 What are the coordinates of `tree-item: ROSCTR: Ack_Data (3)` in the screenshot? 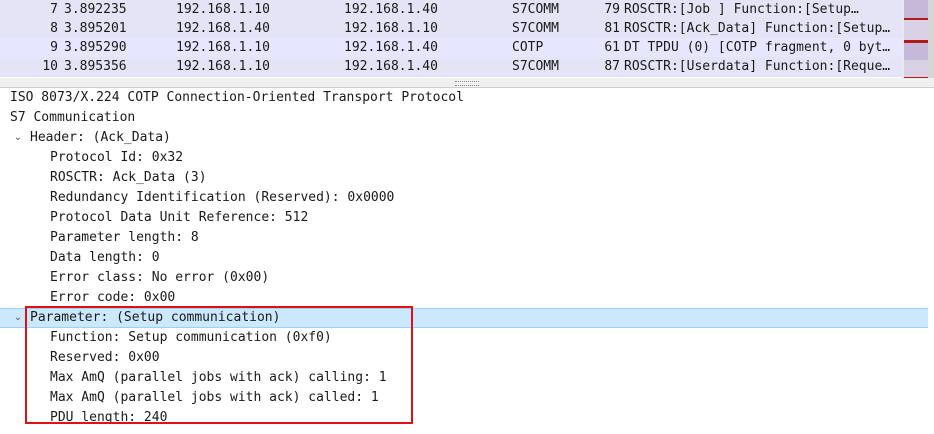 It's located at (464, 178).